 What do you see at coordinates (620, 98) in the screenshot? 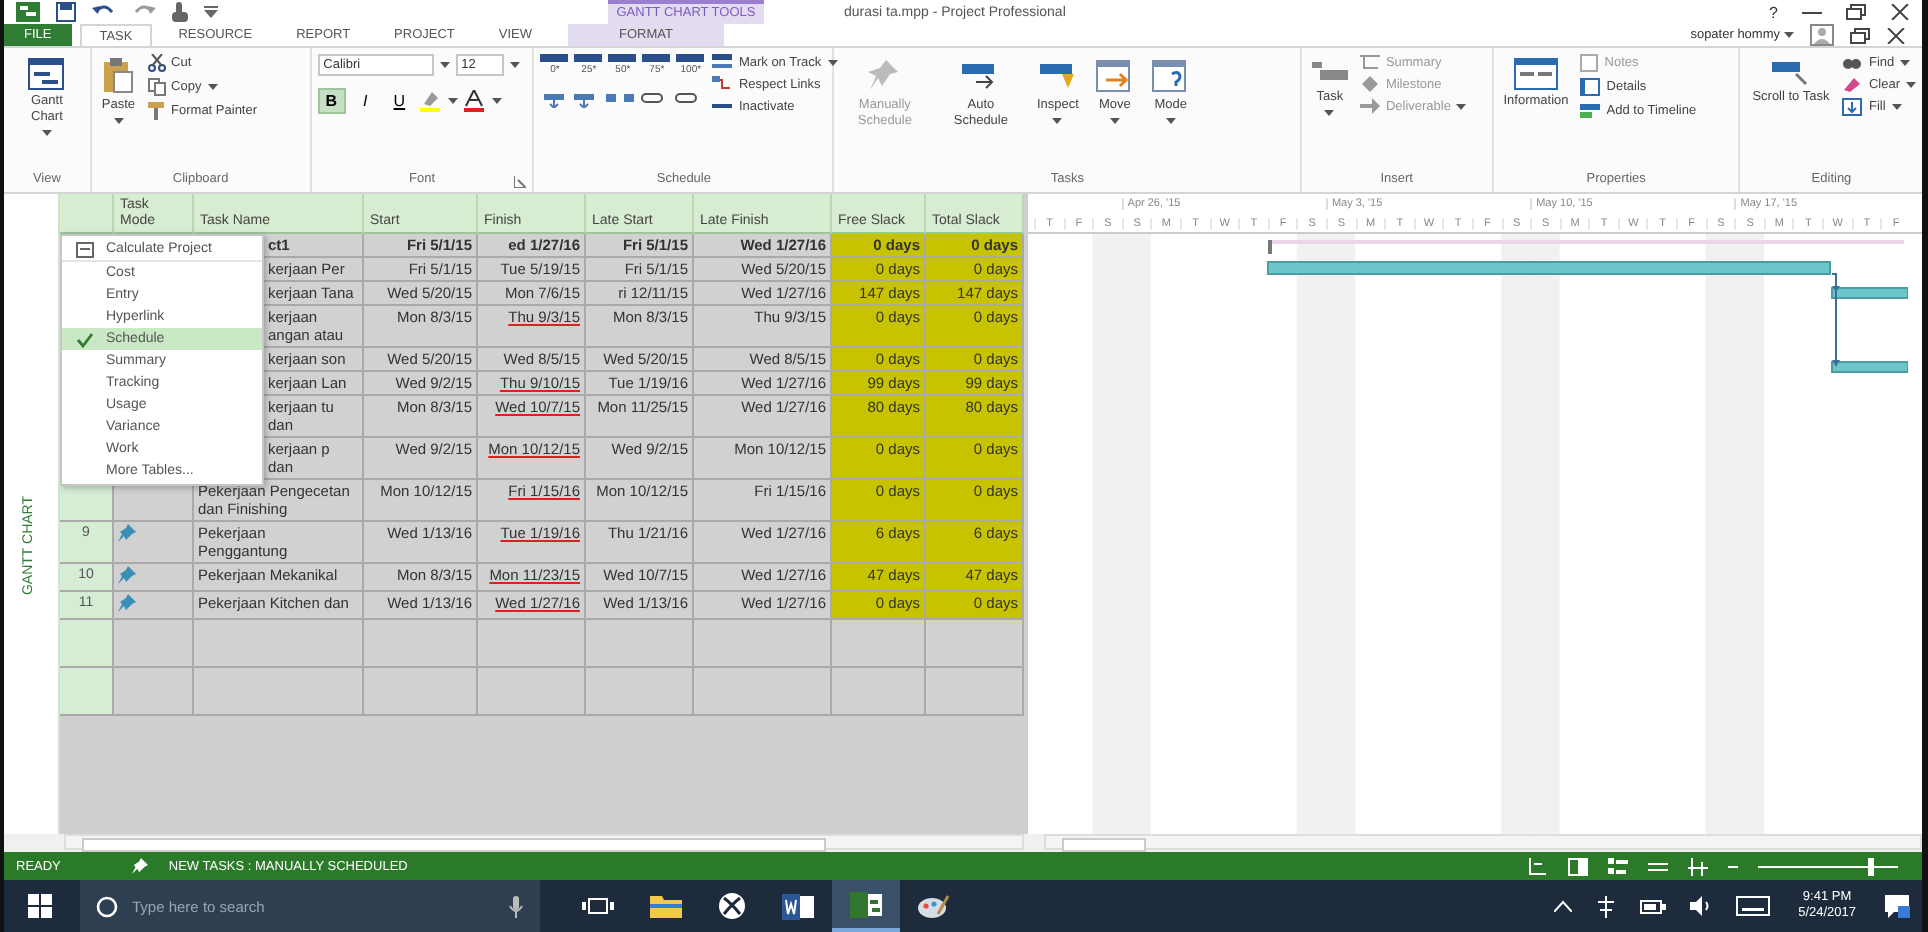
I see `split-task-icon` at bounding box center [620, 98].